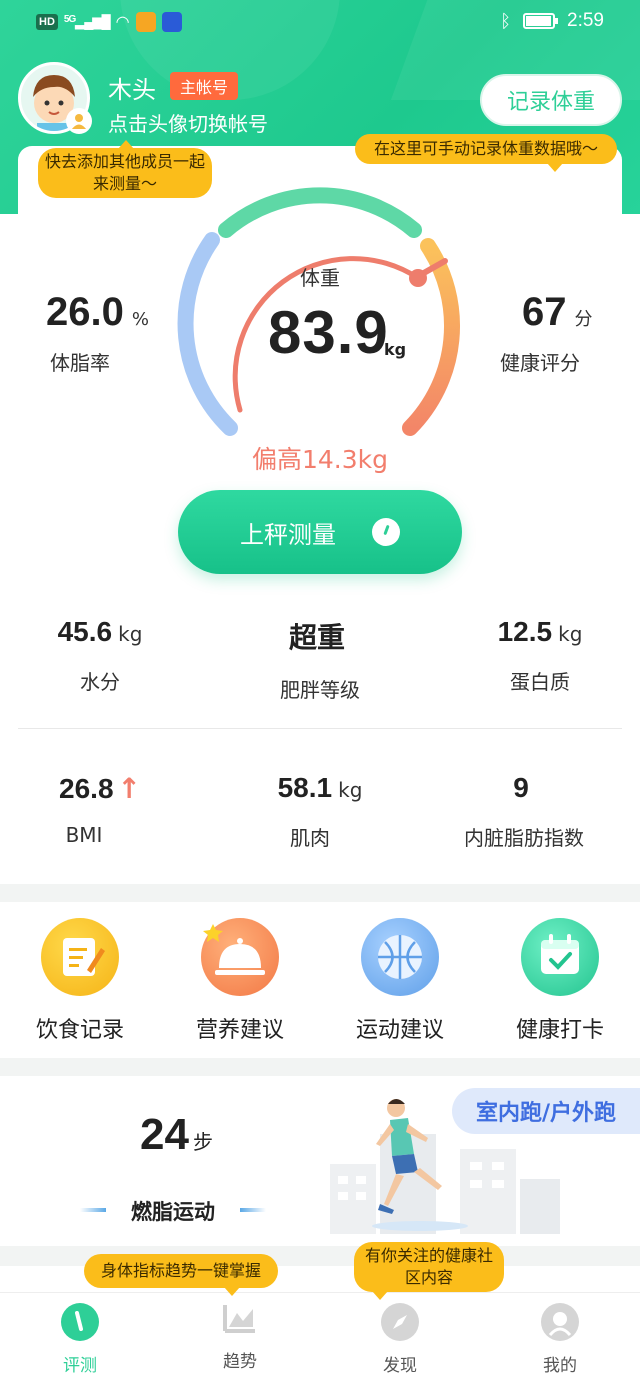 This screenshot has width=640, height=1387. What do you see at coordinates (544, 312) in the screenshot?
I see `health-score-value: 67` at bounding box center [544, 312].